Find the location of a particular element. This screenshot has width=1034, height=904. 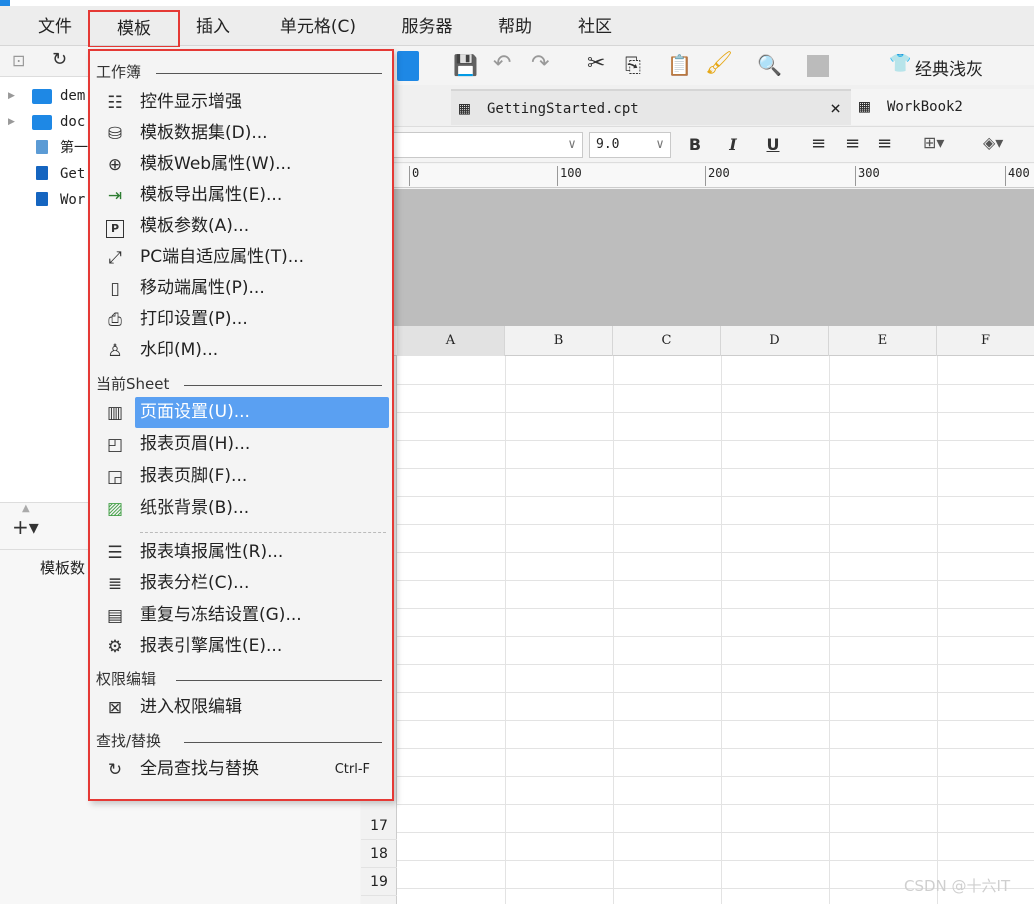

underline-button: U is located at coordinates (773, 145).